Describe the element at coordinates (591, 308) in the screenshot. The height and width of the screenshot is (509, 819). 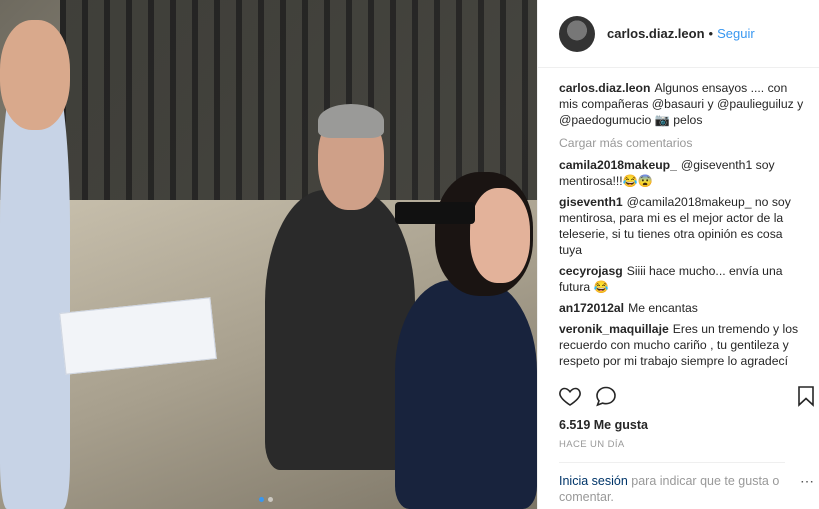
I see `comment-username: an172012al` at that location.